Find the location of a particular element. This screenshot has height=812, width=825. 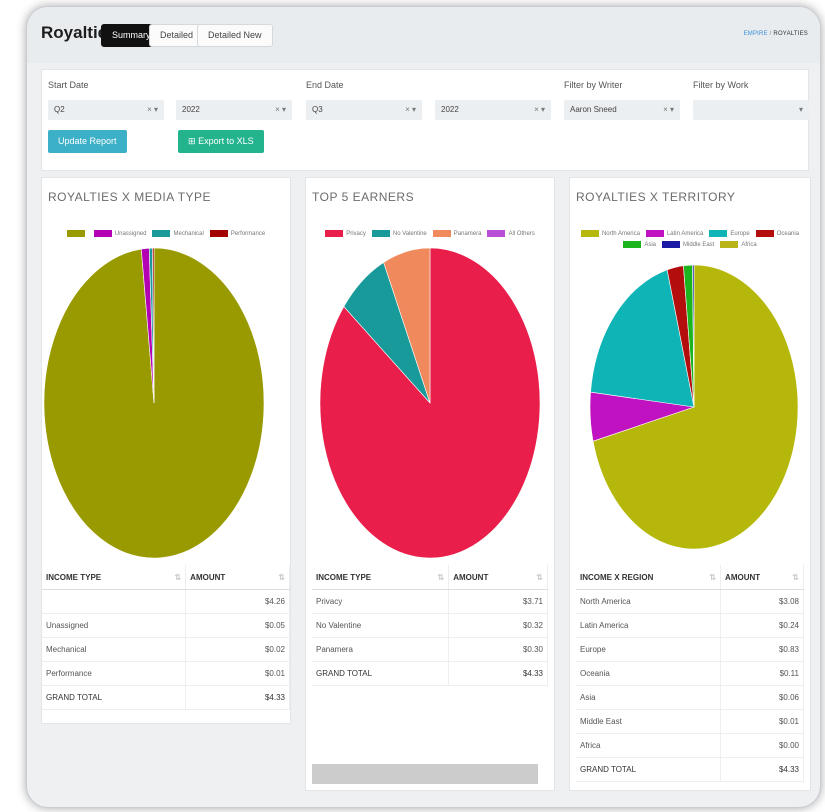

start-year-select: 2022 × ▾ is located at coordinates (234, 110).